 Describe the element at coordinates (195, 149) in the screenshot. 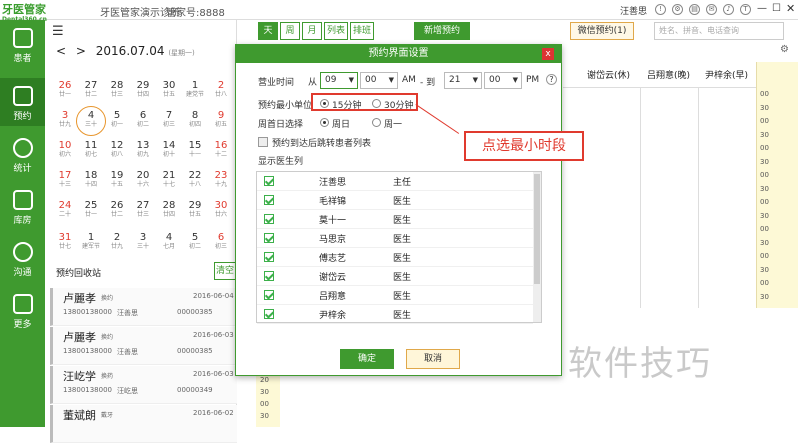

I see `calendar-day: 15 十一` at that location.